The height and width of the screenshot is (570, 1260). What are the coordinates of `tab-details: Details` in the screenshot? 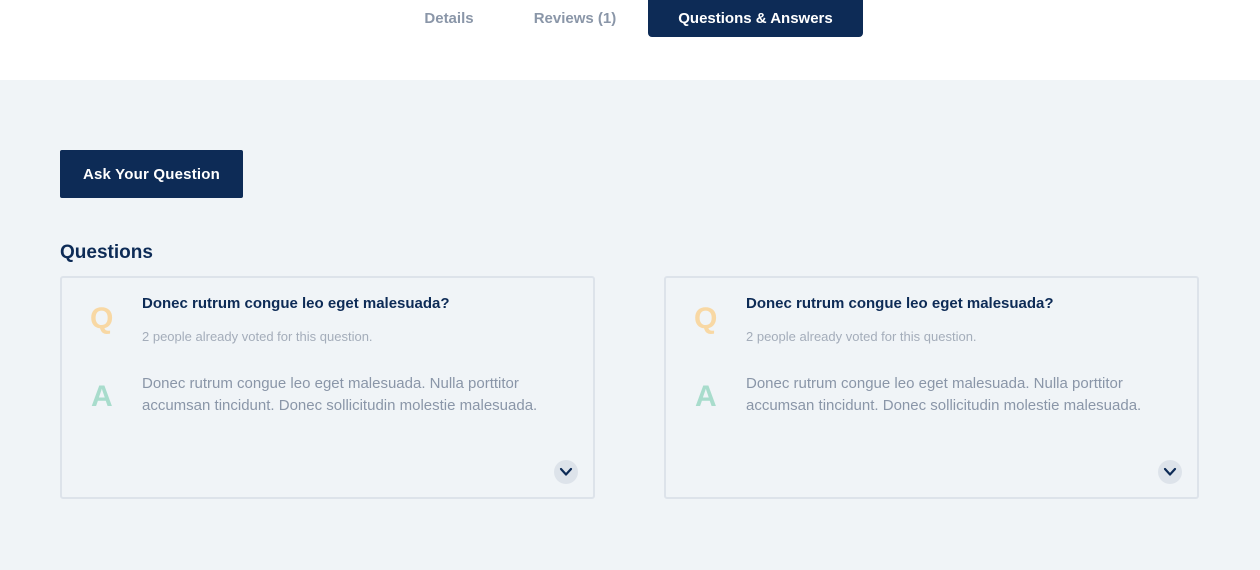 It's located at (449, 18).